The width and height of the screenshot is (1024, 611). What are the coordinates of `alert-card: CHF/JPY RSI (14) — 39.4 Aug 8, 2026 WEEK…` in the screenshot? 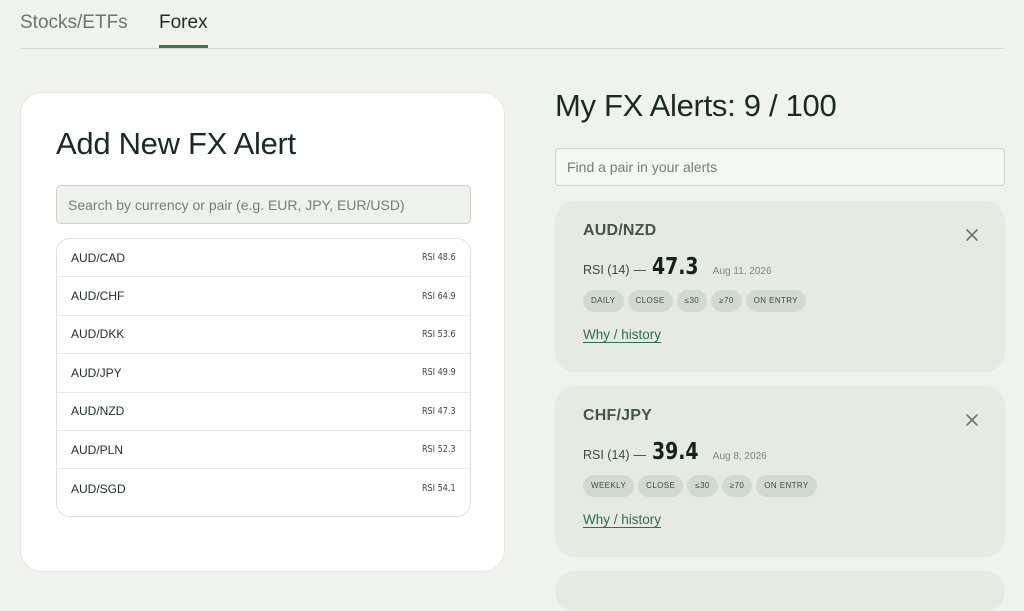 It's located at (780, 471).